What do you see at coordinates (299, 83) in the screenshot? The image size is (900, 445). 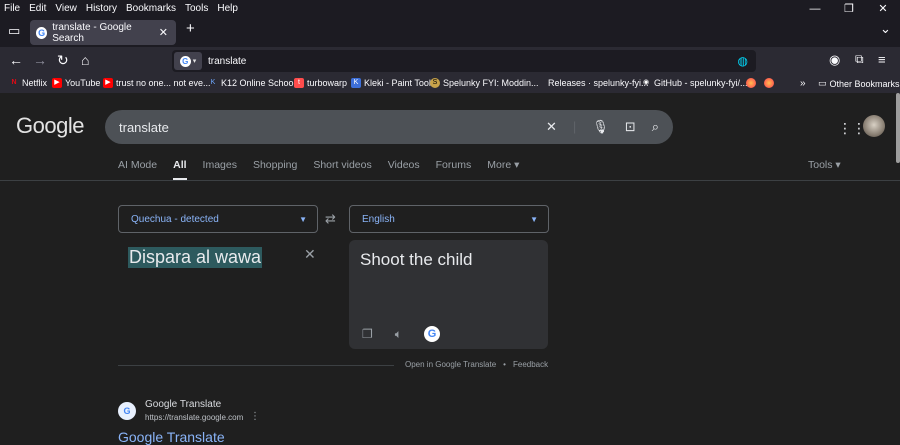 I see `turbowarp-icon: t` at bounding box center [299, 83].